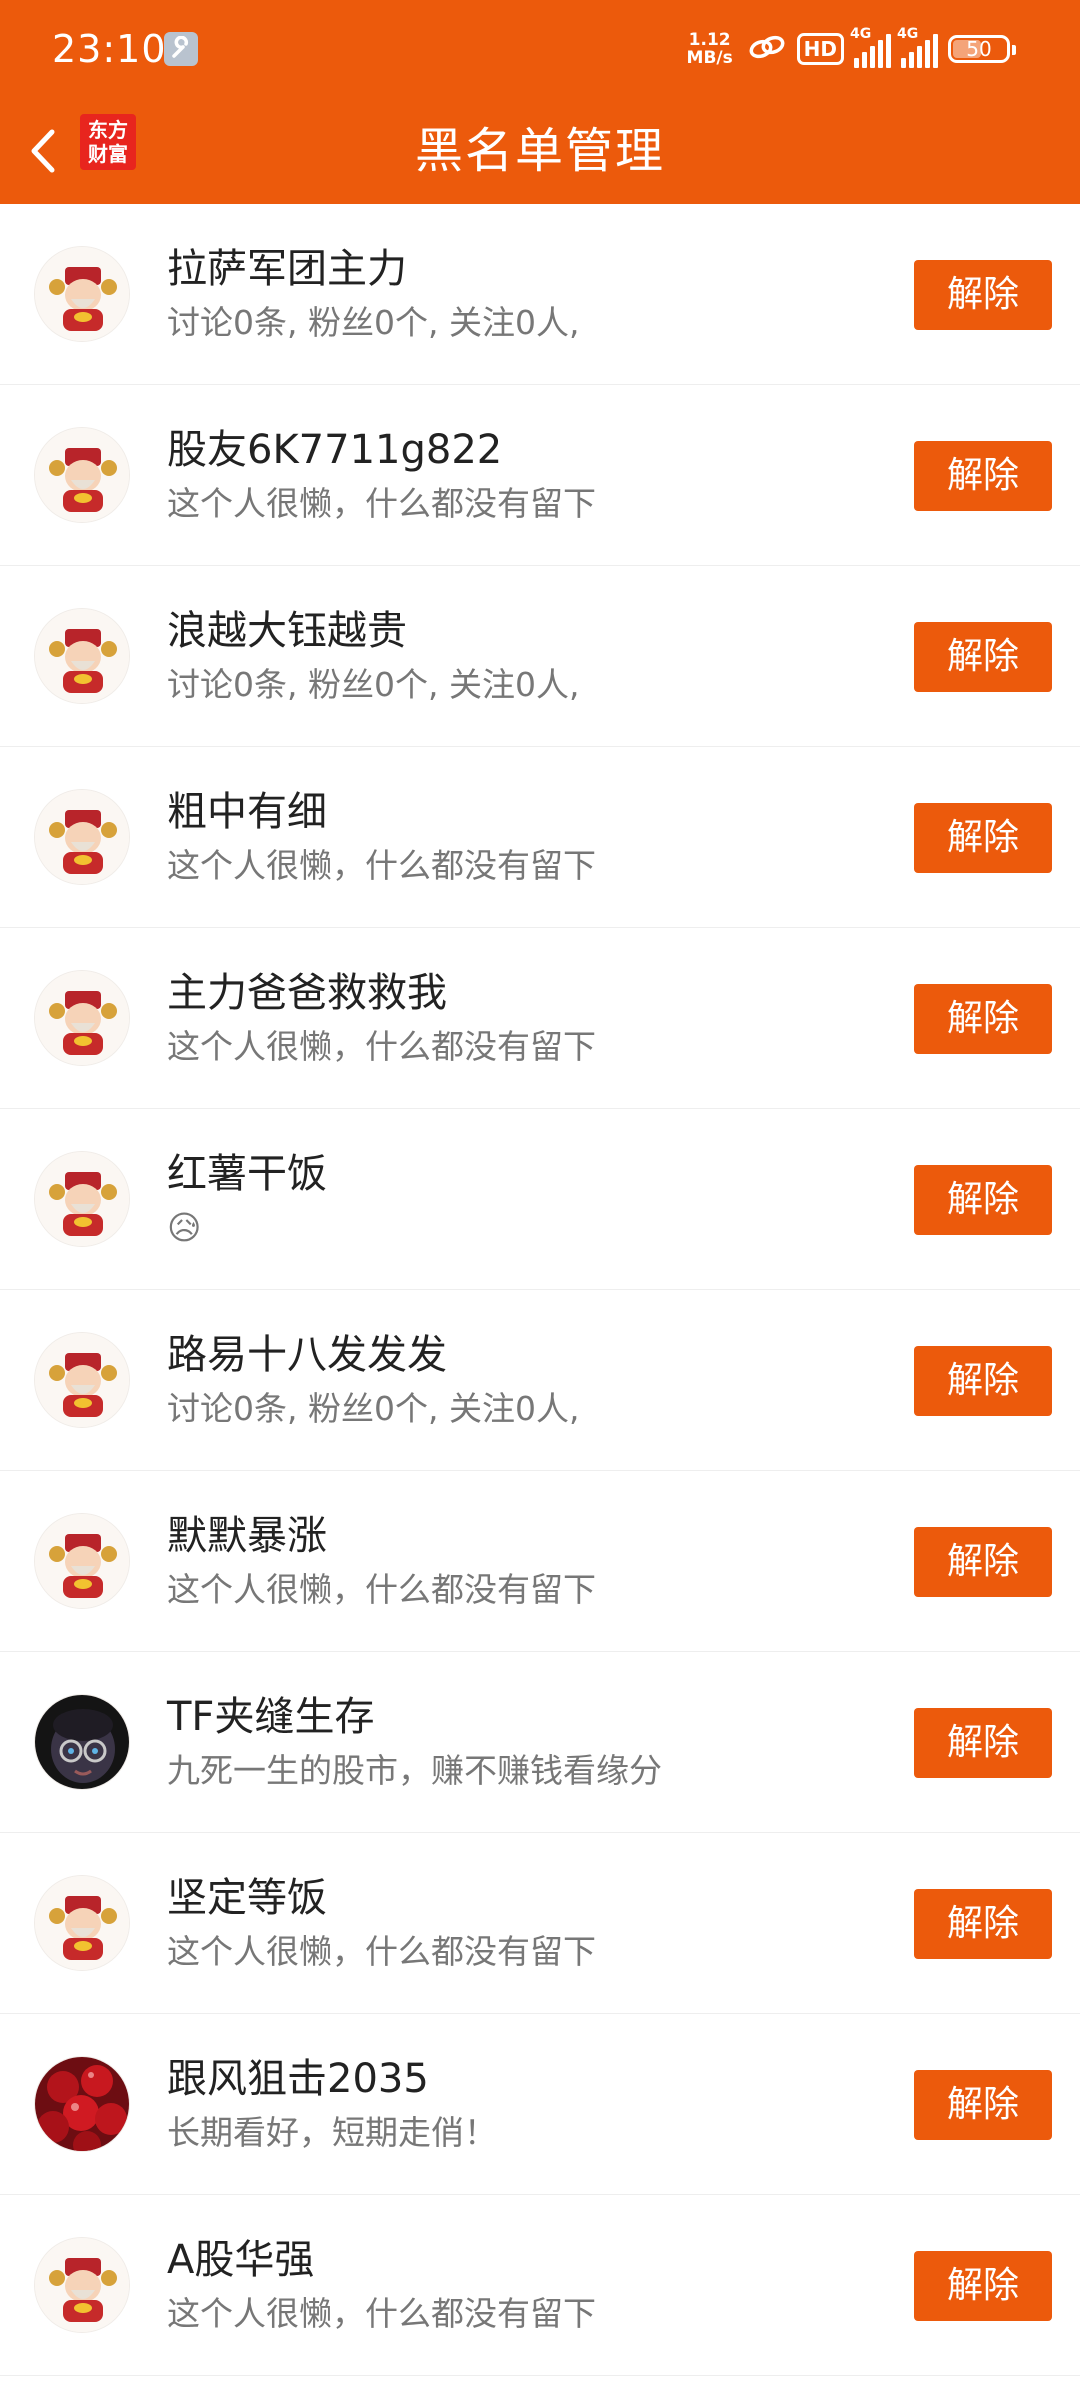  I want to click on hd-badge: HD, so click(820, 49).